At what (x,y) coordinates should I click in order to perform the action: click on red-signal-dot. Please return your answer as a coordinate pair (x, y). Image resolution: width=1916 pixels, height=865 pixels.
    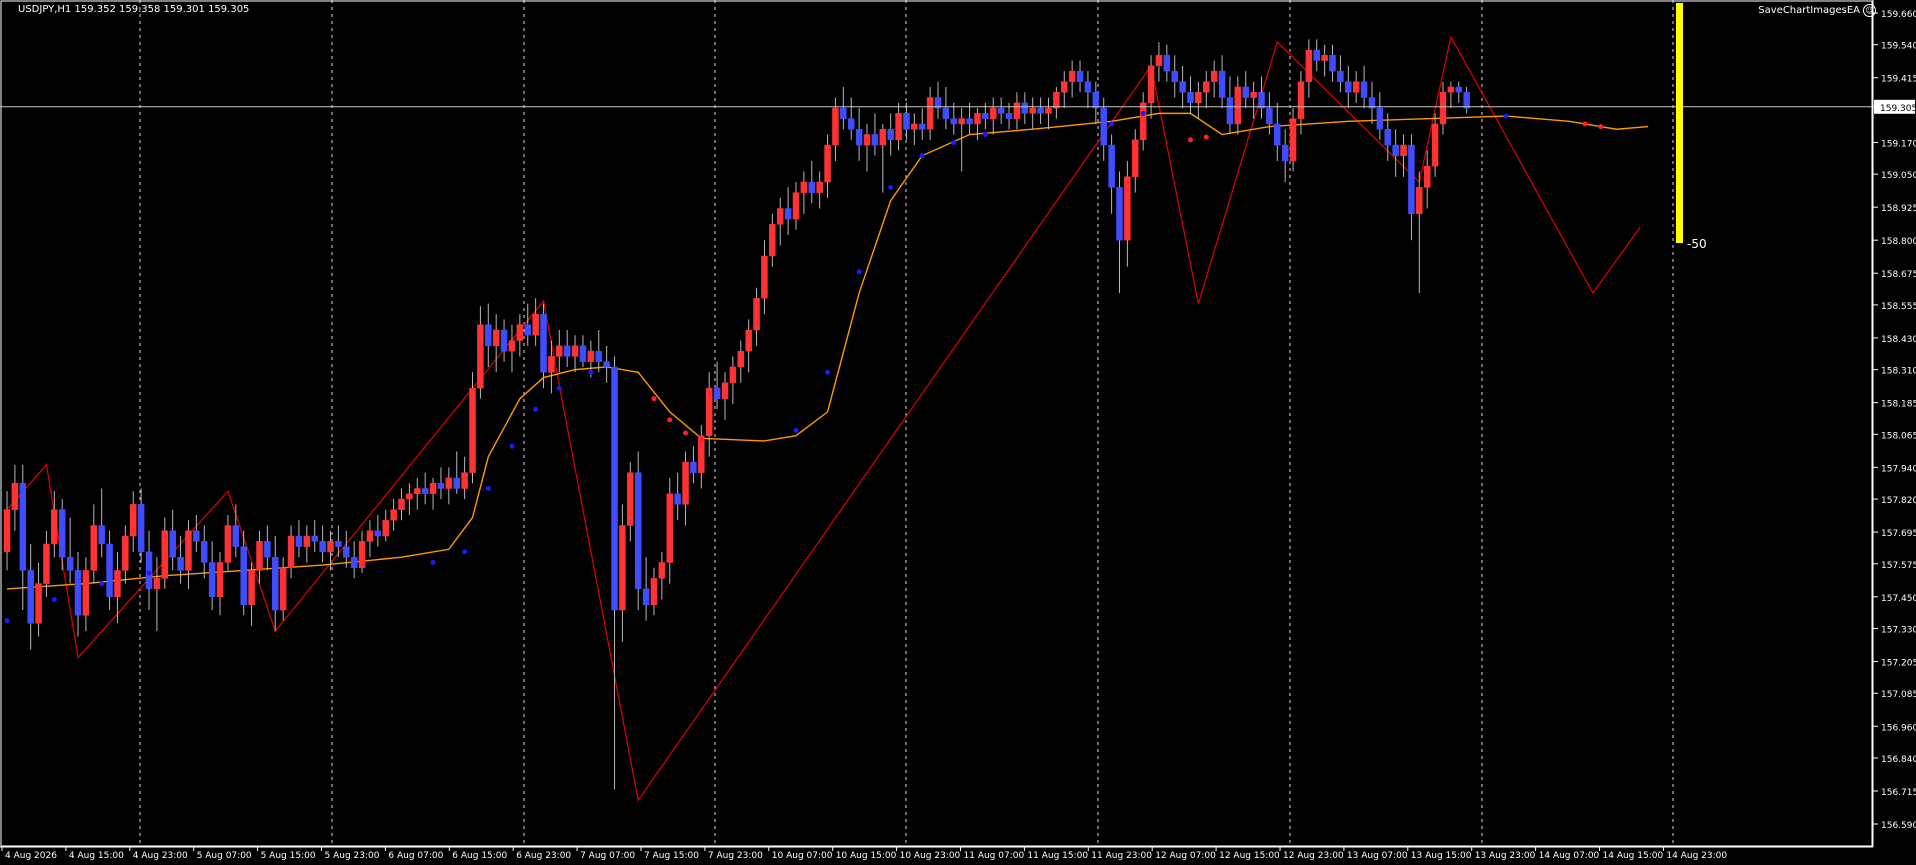
    Looking at the image, I should click on (654, 399).